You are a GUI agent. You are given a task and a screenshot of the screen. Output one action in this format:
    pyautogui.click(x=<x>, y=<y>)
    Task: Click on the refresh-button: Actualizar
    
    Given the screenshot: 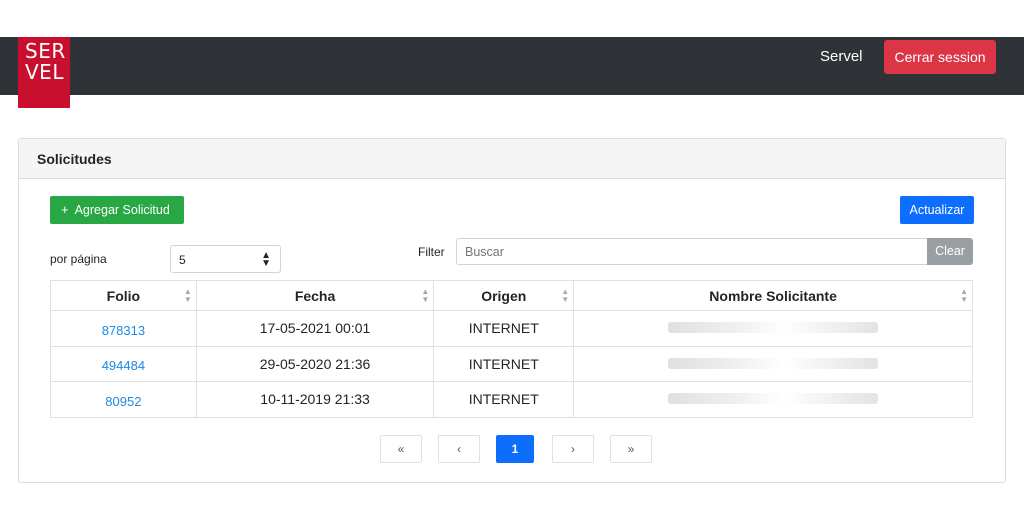 What is the action you would take?
    pyautogui.click(x=937, y=210)
    